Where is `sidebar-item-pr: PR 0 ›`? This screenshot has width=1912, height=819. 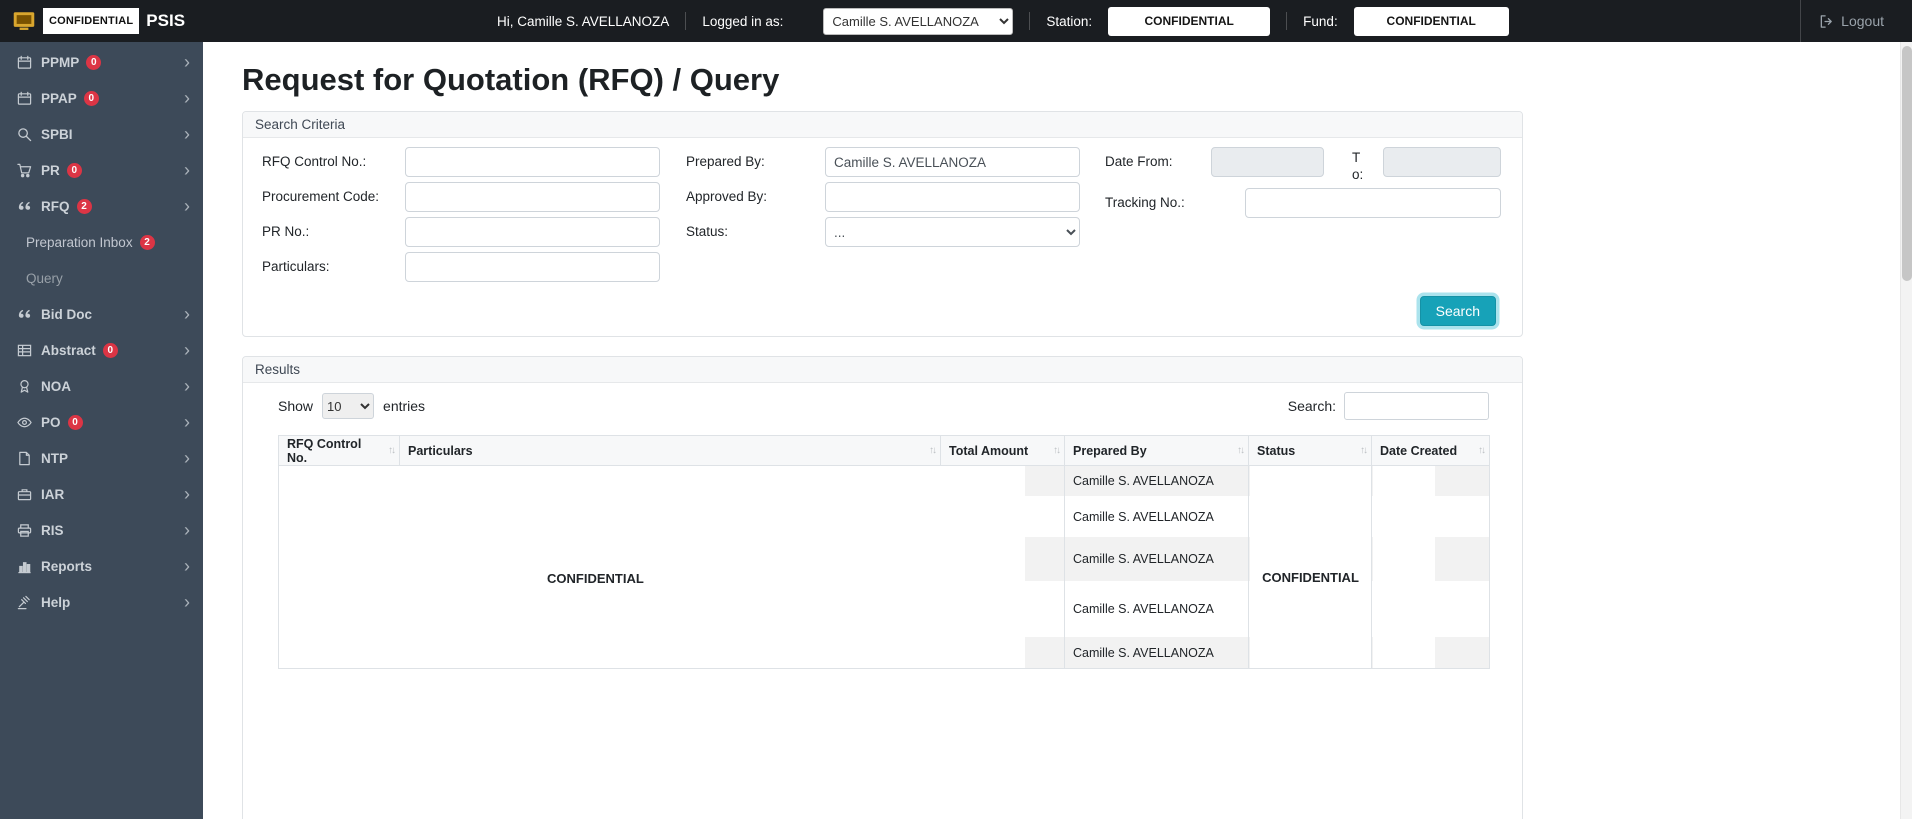 sidebar-item-pr: PR 0 › is located at coordinates (101, 170).